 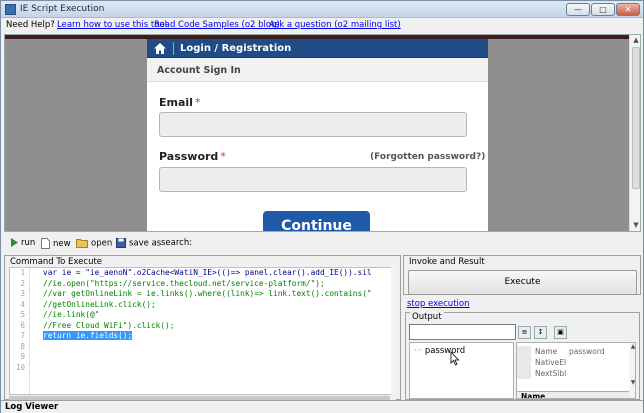 What do you see at coordinates (10, 9) in the screenshot?
I see `app-icon` at bounding box center [10, 9].